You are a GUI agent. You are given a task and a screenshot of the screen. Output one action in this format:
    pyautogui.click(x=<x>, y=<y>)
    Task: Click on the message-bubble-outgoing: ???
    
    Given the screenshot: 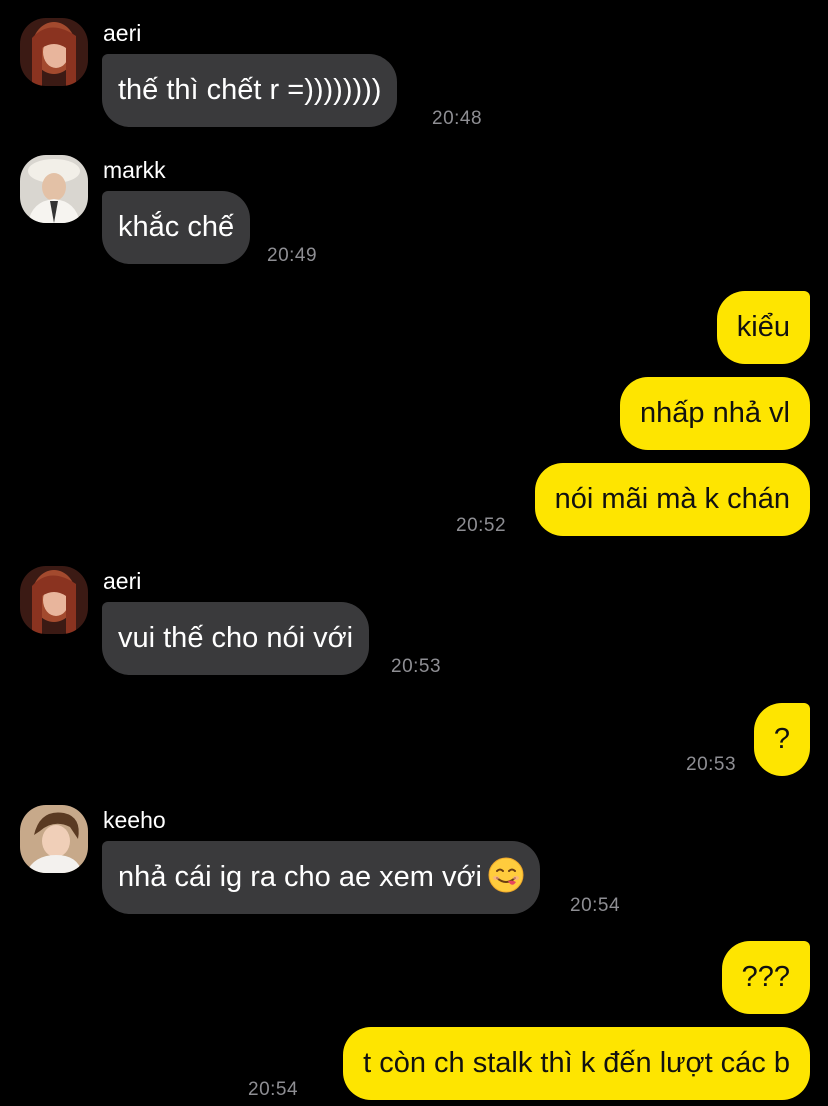 What is the action you would take?
    pyautogui.click(x=765, y=977)
    